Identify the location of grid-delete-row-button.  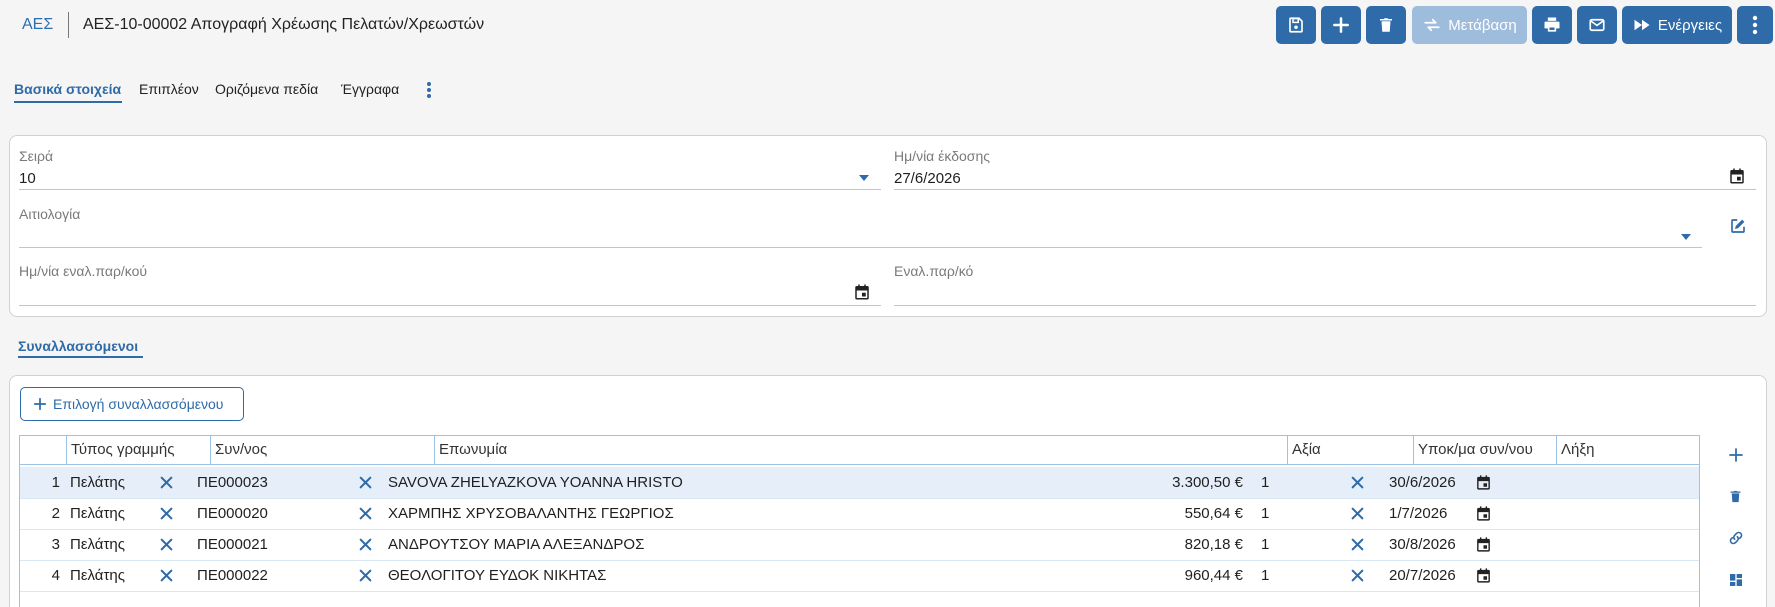
(1735, 496).